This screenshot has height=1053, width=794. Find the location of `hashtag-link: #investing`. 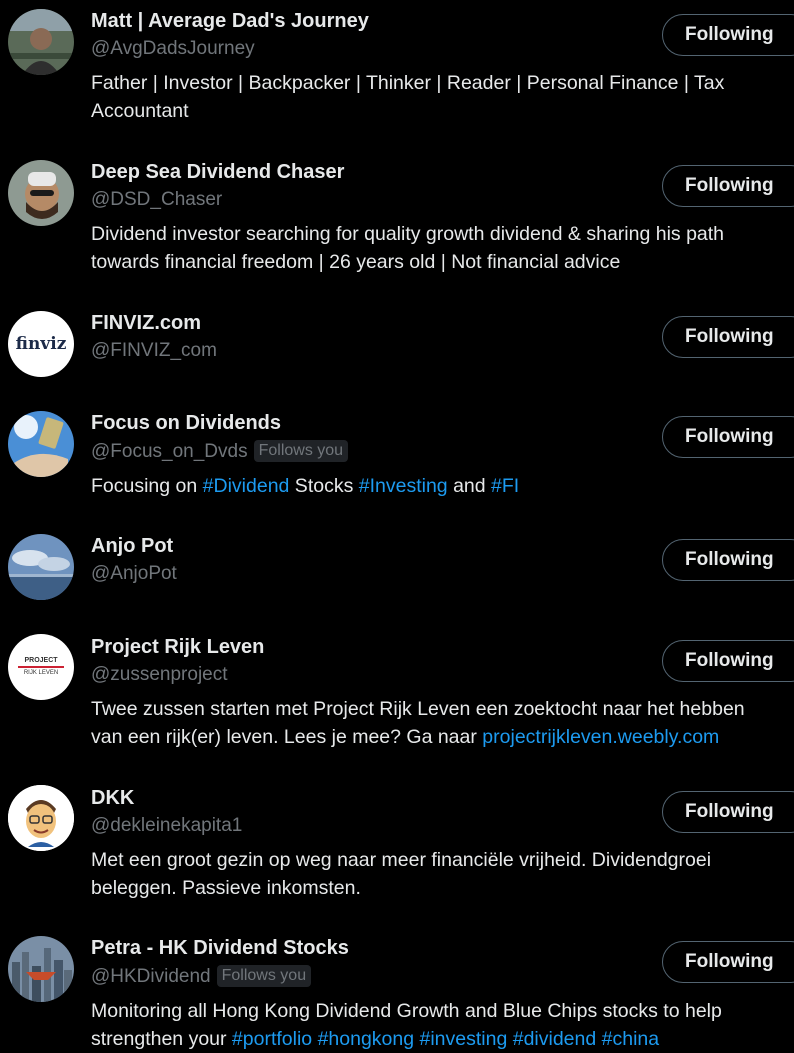

hashtag-link: #investing is located at coordinates (464, 1039).